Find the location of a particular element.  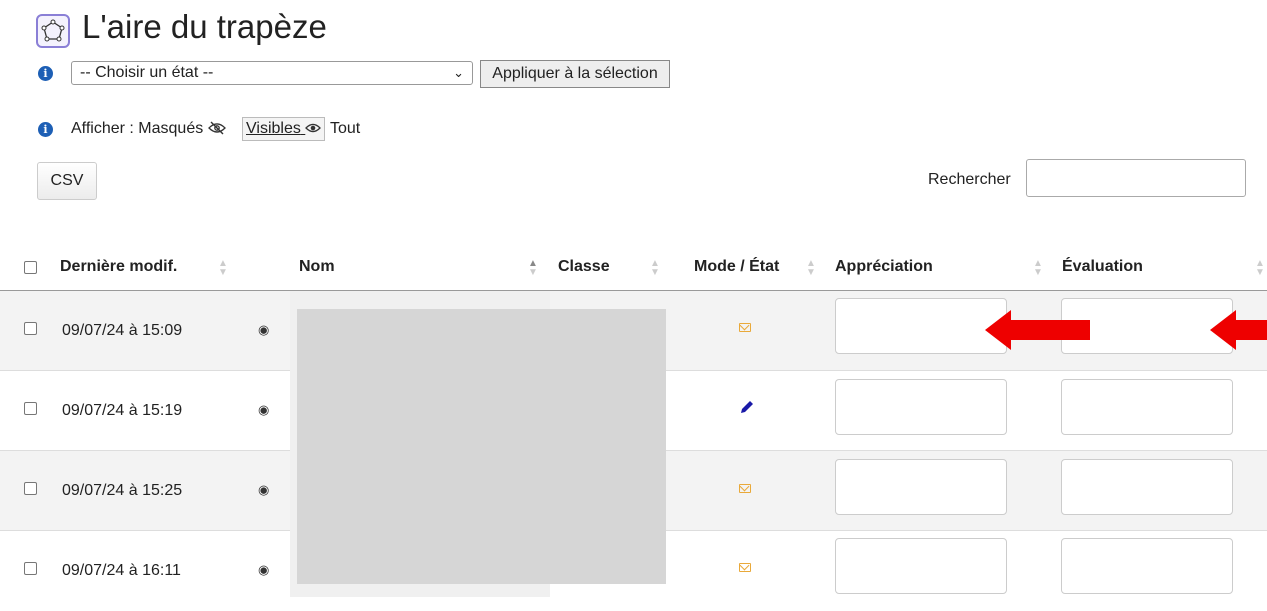

column-header-name: Nom is located at coordinates (317, 267).